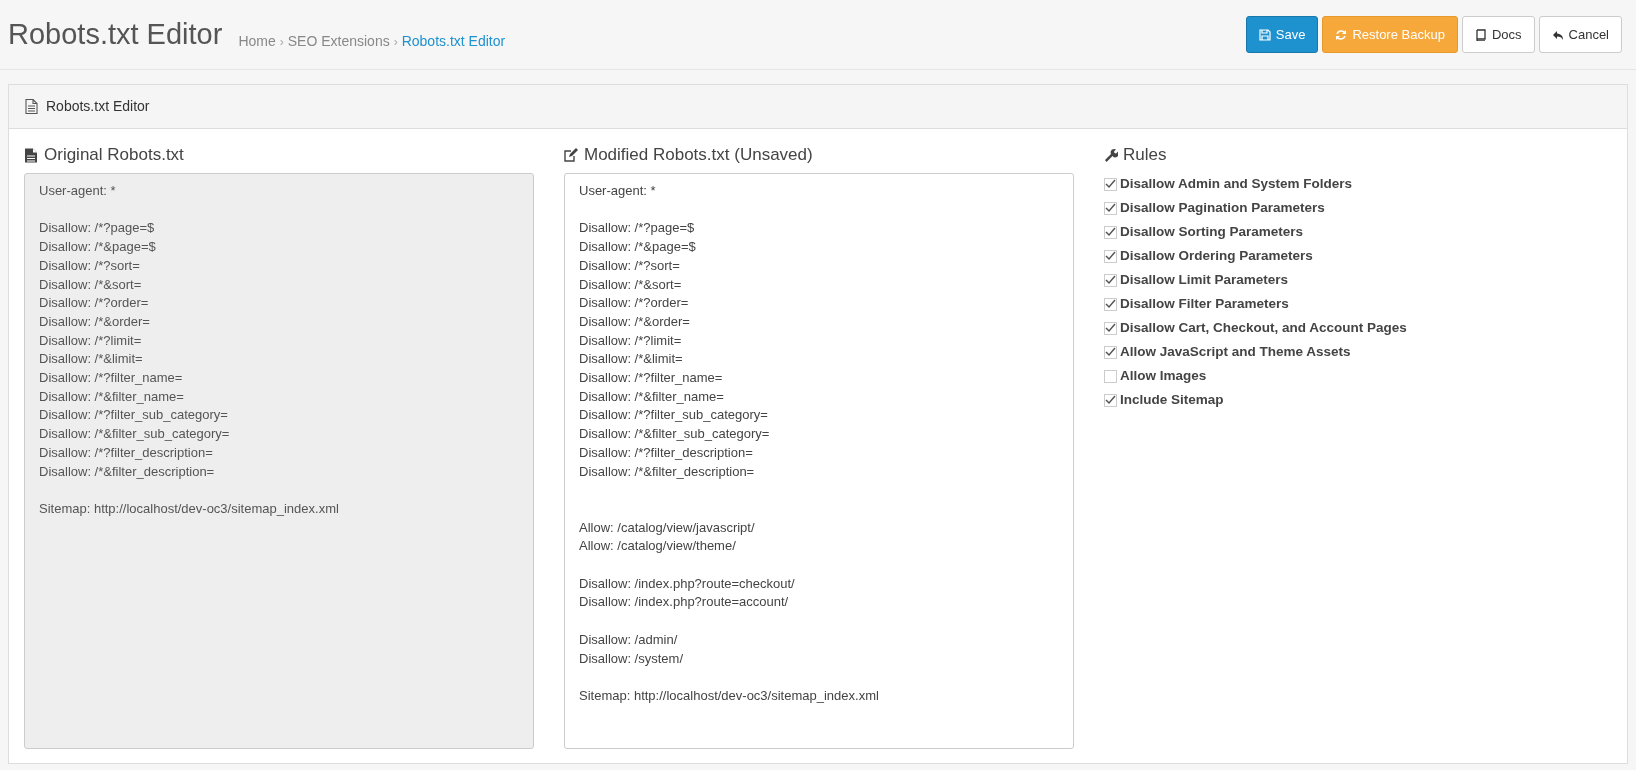 The image size is (1636, 770). What do you see at coordinates (1222, 207) in the screenshot?
I see `rule-label: Disallow Pagination Parameters` at bounding box center [1222, 207].